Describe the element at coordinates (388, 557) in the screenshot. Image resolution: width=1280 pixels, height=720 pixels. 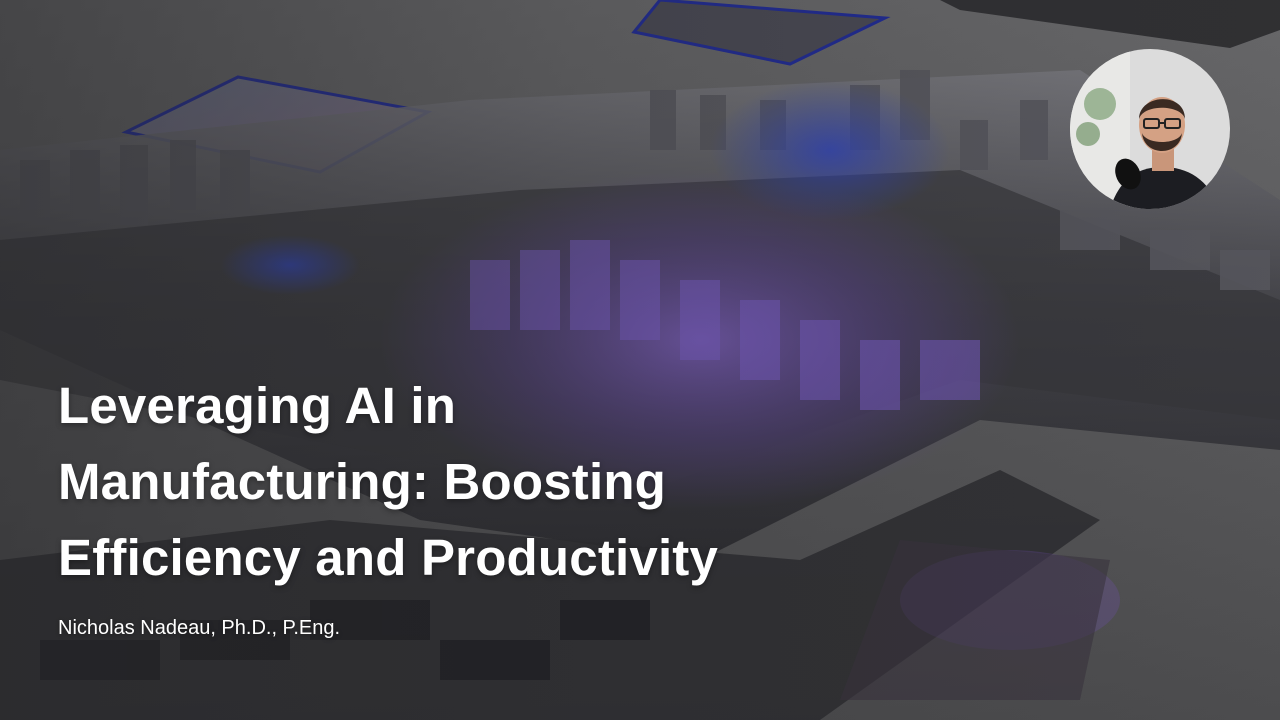
I see `title-line-3: Efficiency and Productivity` at that location.